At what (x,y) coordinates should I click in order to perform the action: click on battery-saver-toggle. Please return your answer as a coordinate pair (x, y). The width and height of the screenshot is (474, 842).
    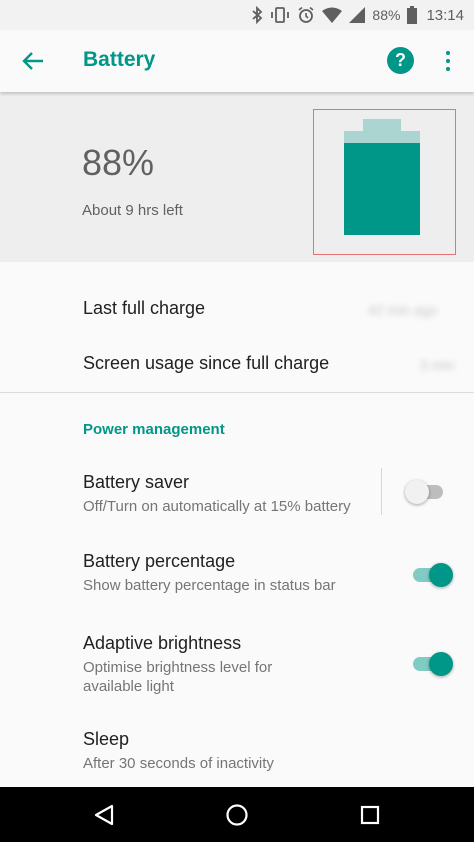
    Looking at the image, I should click on (427, 492).